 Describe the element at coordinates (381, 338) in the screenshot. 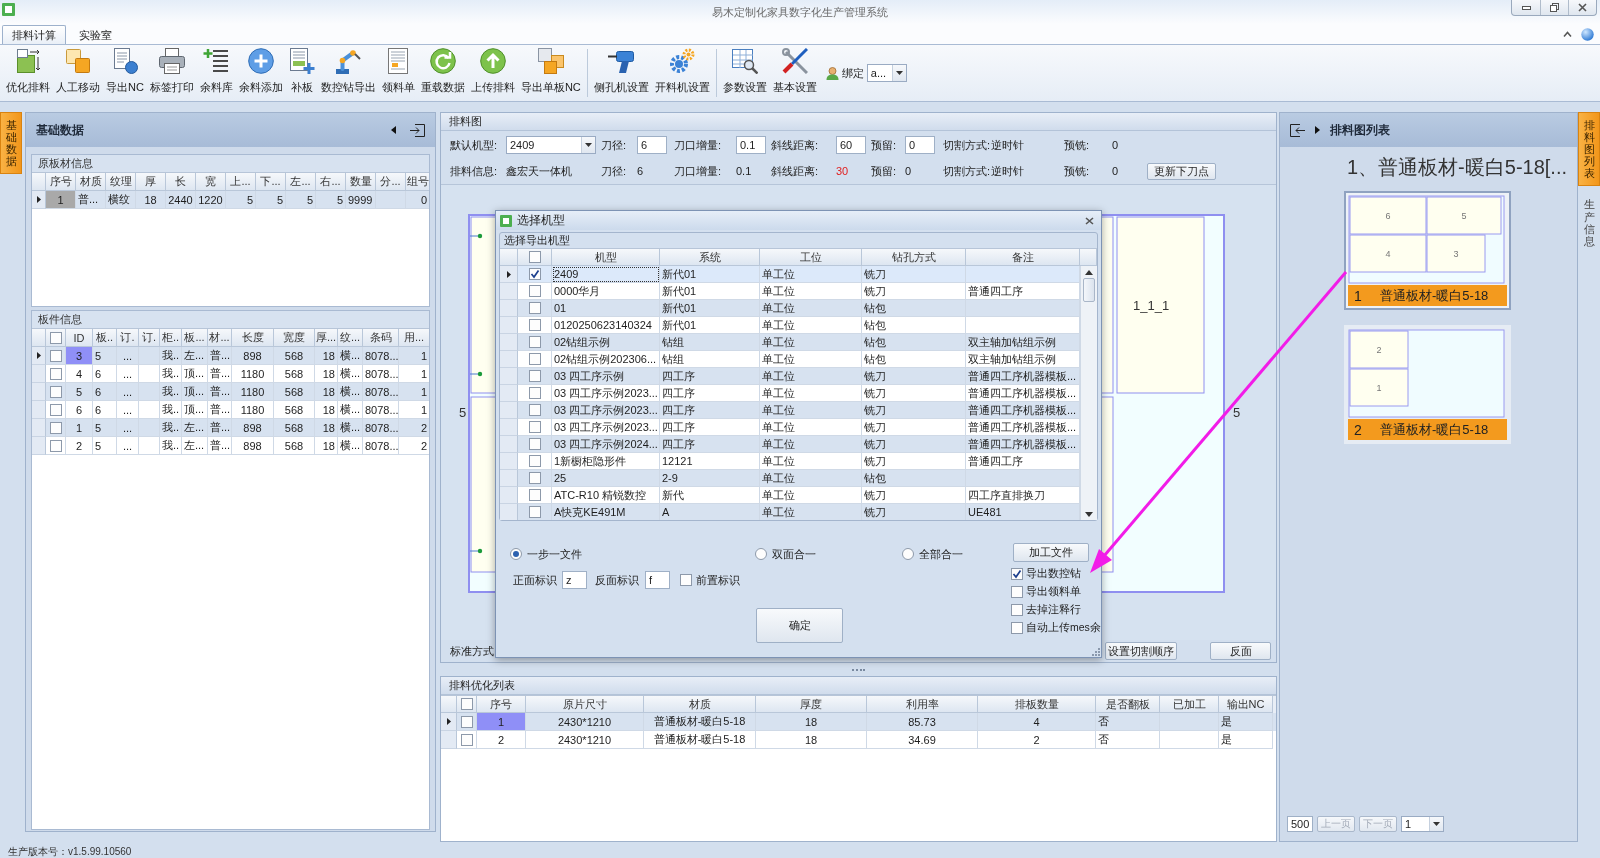

I see `column-header: 条码` at that location.